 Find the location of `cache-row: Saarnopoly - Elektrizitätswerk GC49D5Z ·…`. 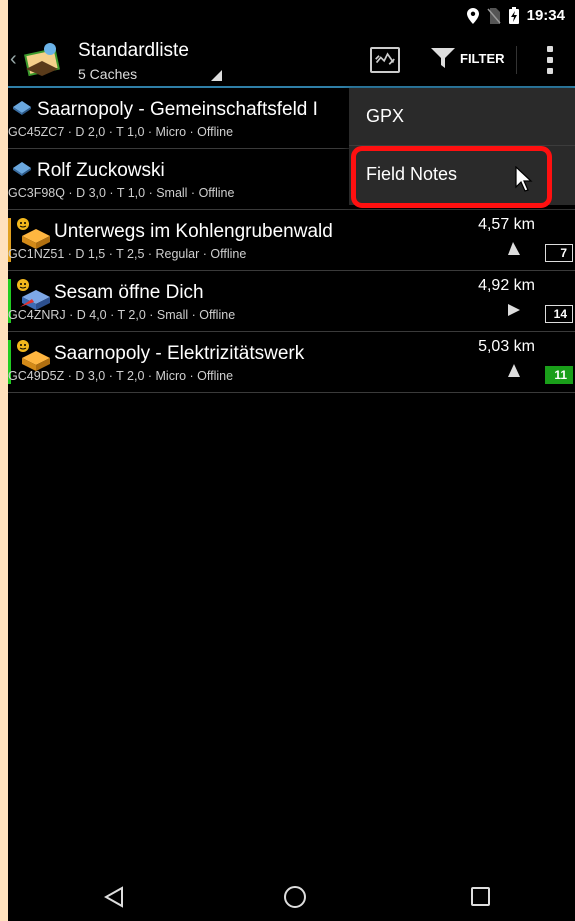

cache-row: Saarnopoly - Elektrizitätswerk GC49D5Z ·… is located at coordinates (291, 362).